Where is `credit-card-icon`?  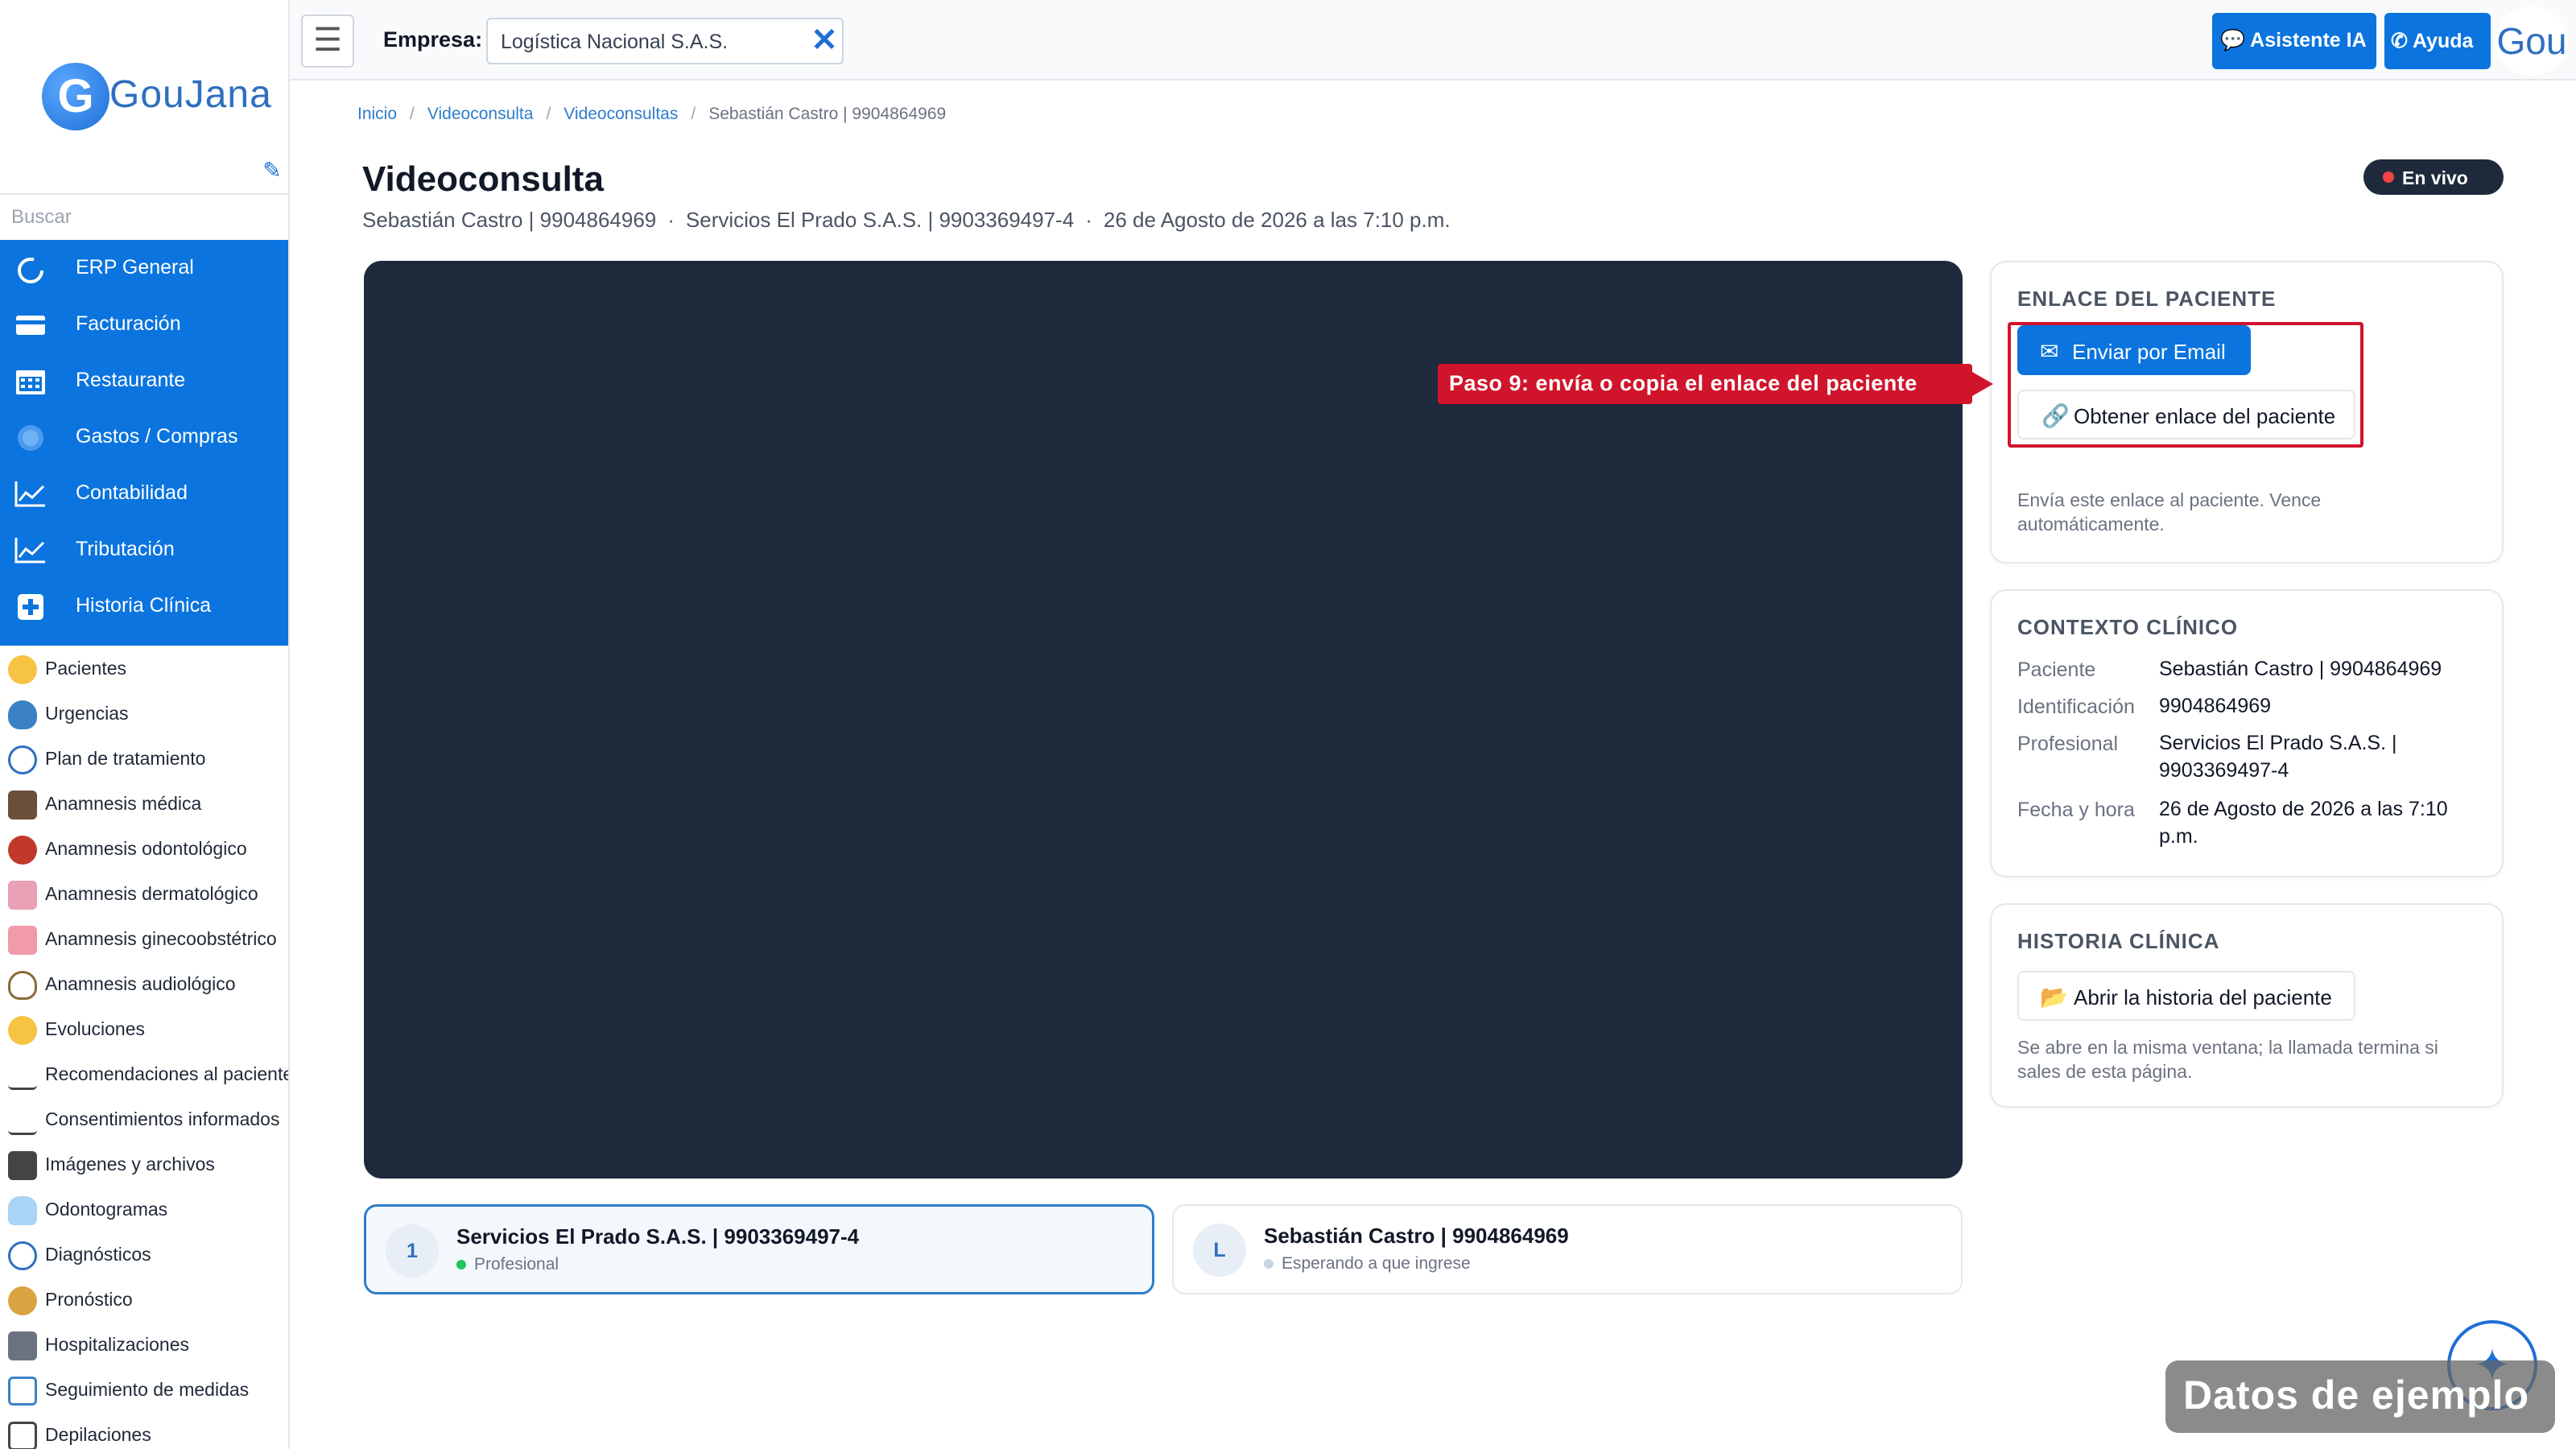 credit-card-icon is located at coordinates (30, 325).